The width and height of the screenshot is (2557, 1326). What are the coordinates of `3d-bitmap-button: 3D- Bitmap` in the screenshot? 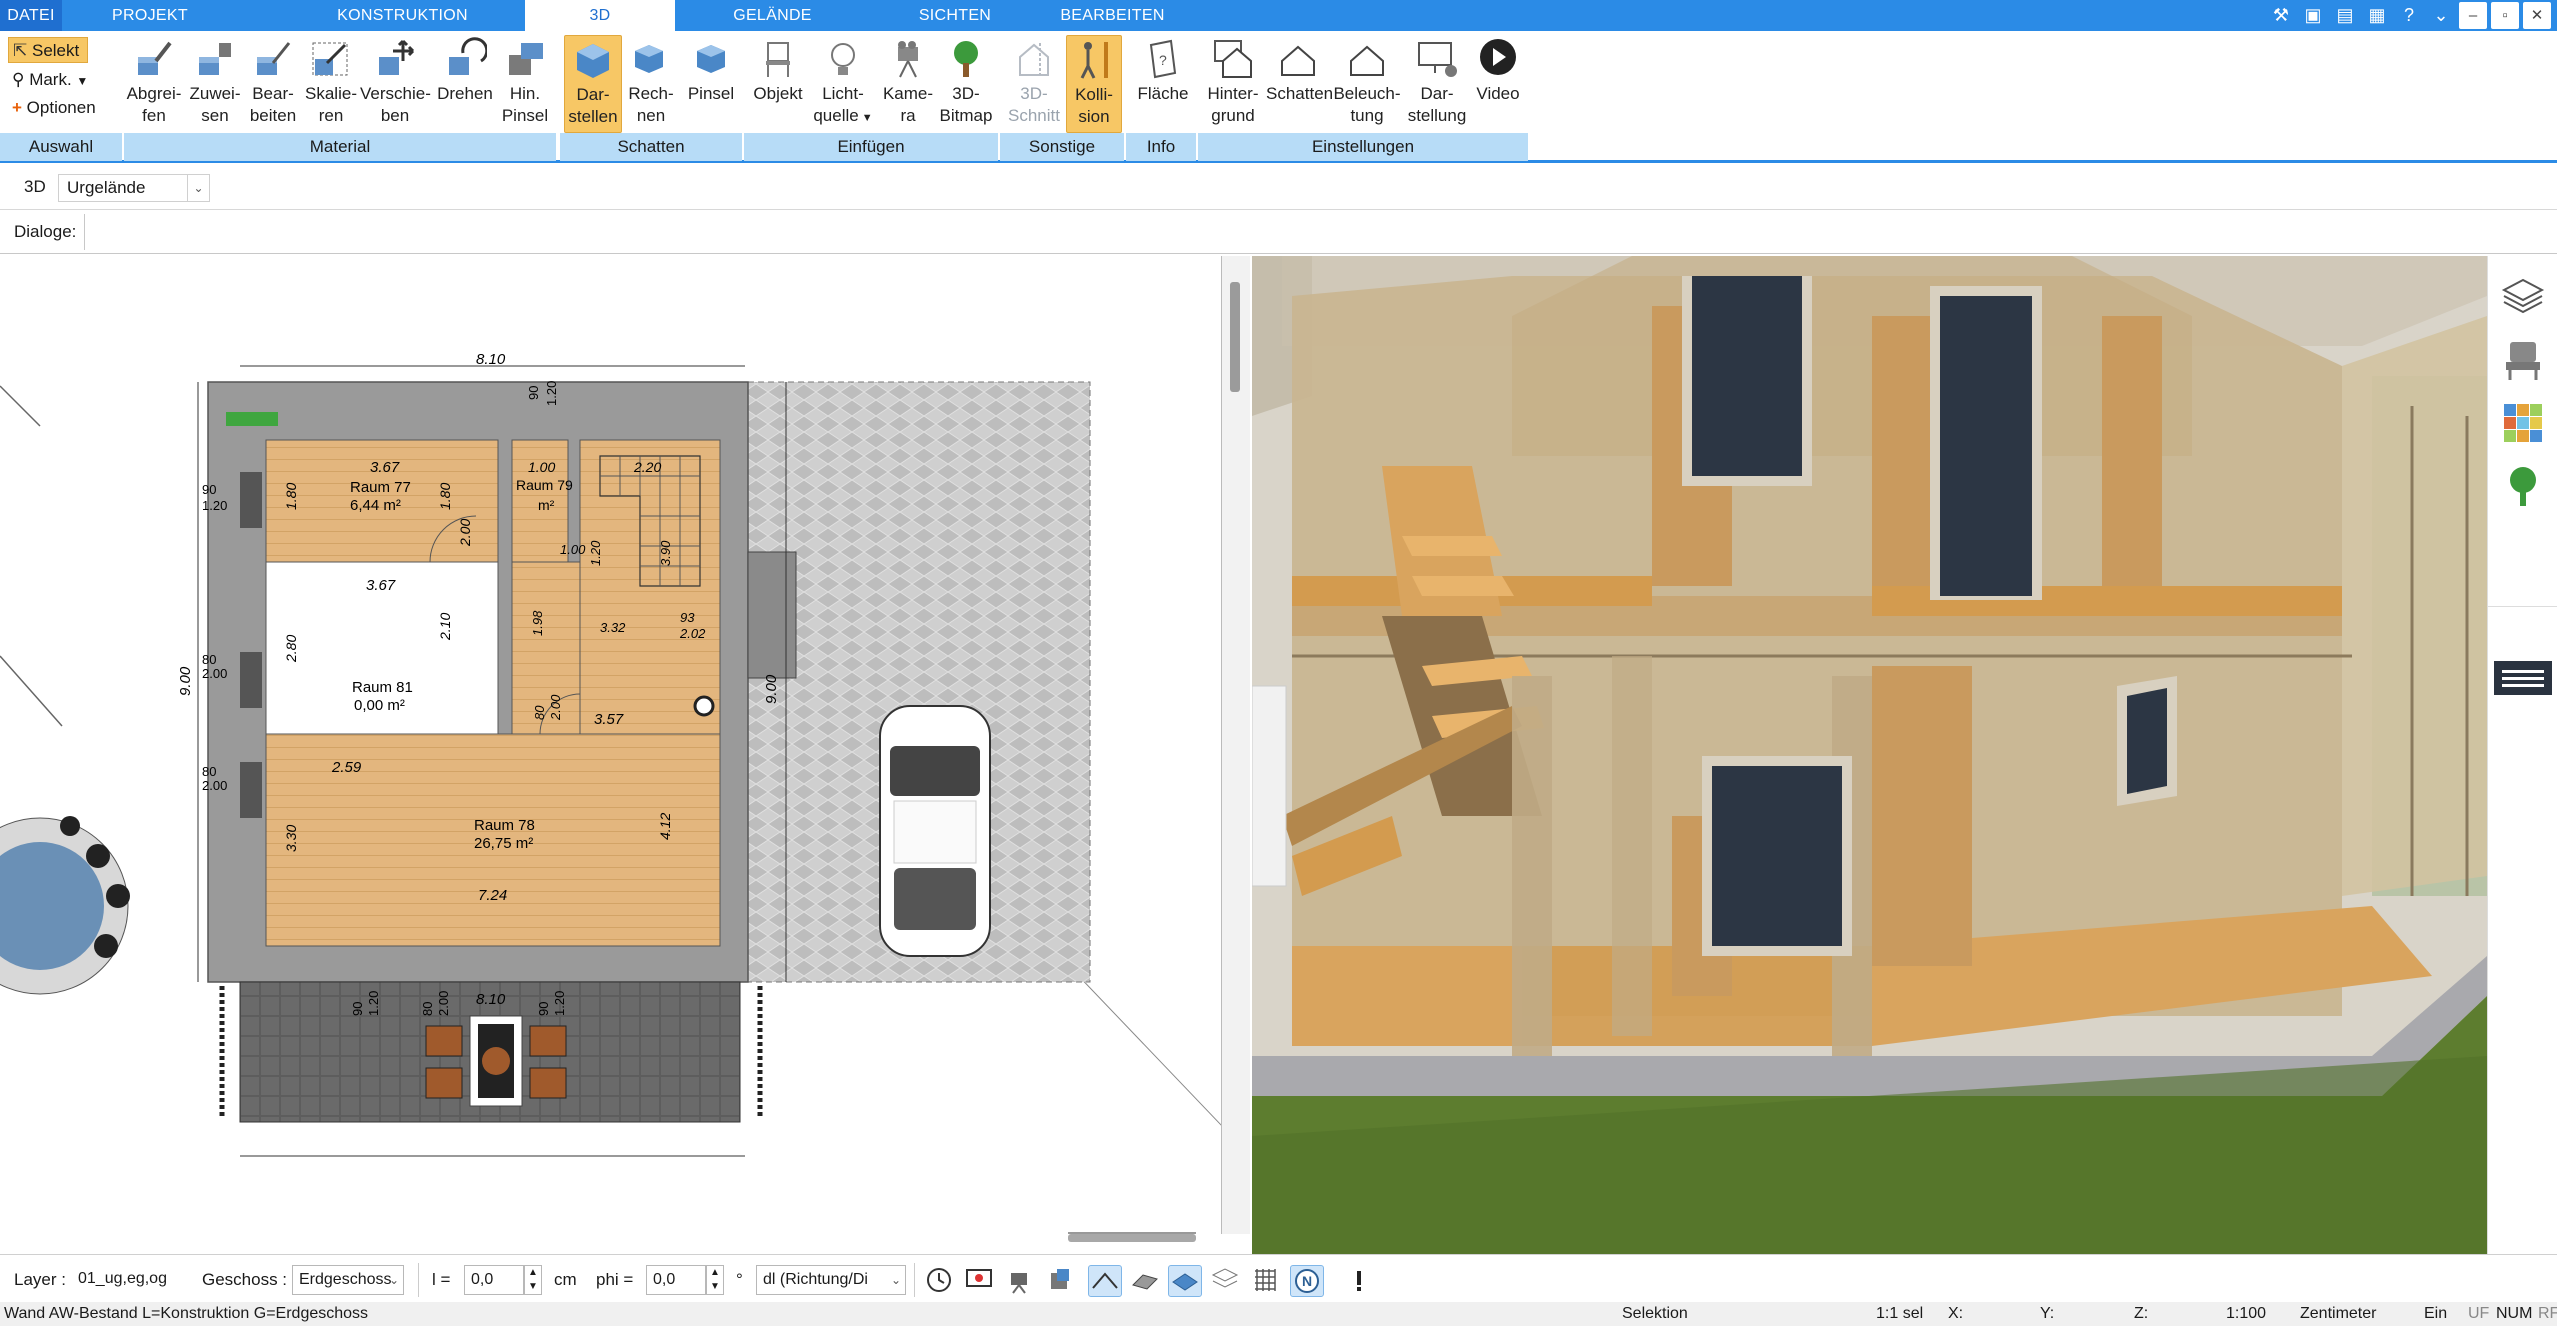 It's located at (966, 81).